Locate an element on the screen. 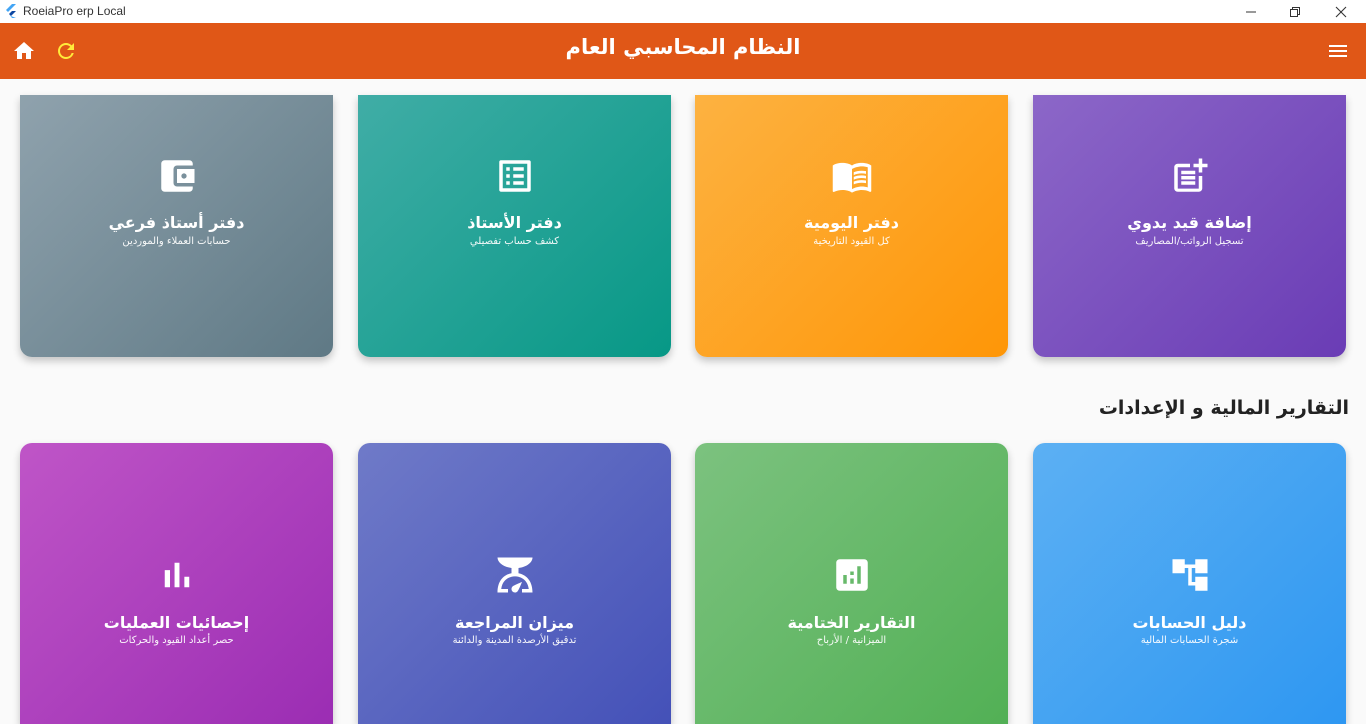  home-icon is located at coordinates (24, 50).